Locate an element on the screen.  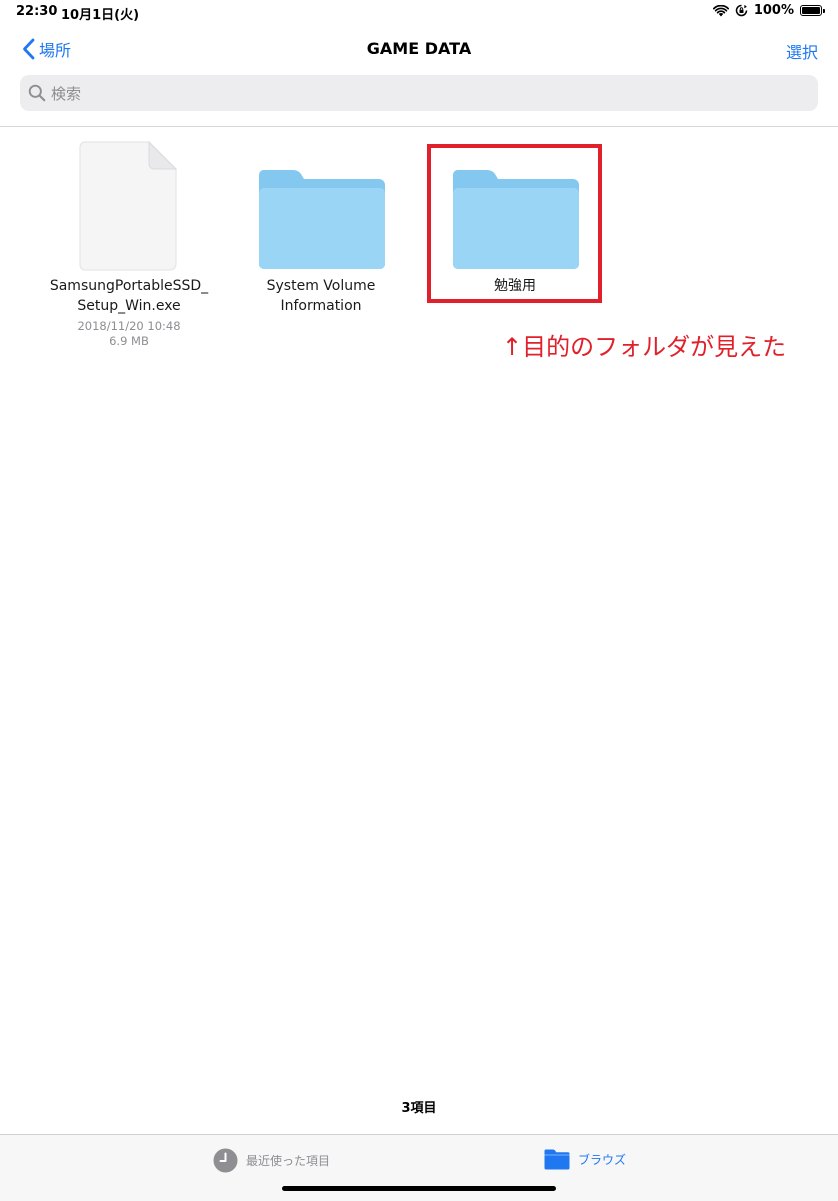
search-input: 検索 is located at coordinates (419, 93).